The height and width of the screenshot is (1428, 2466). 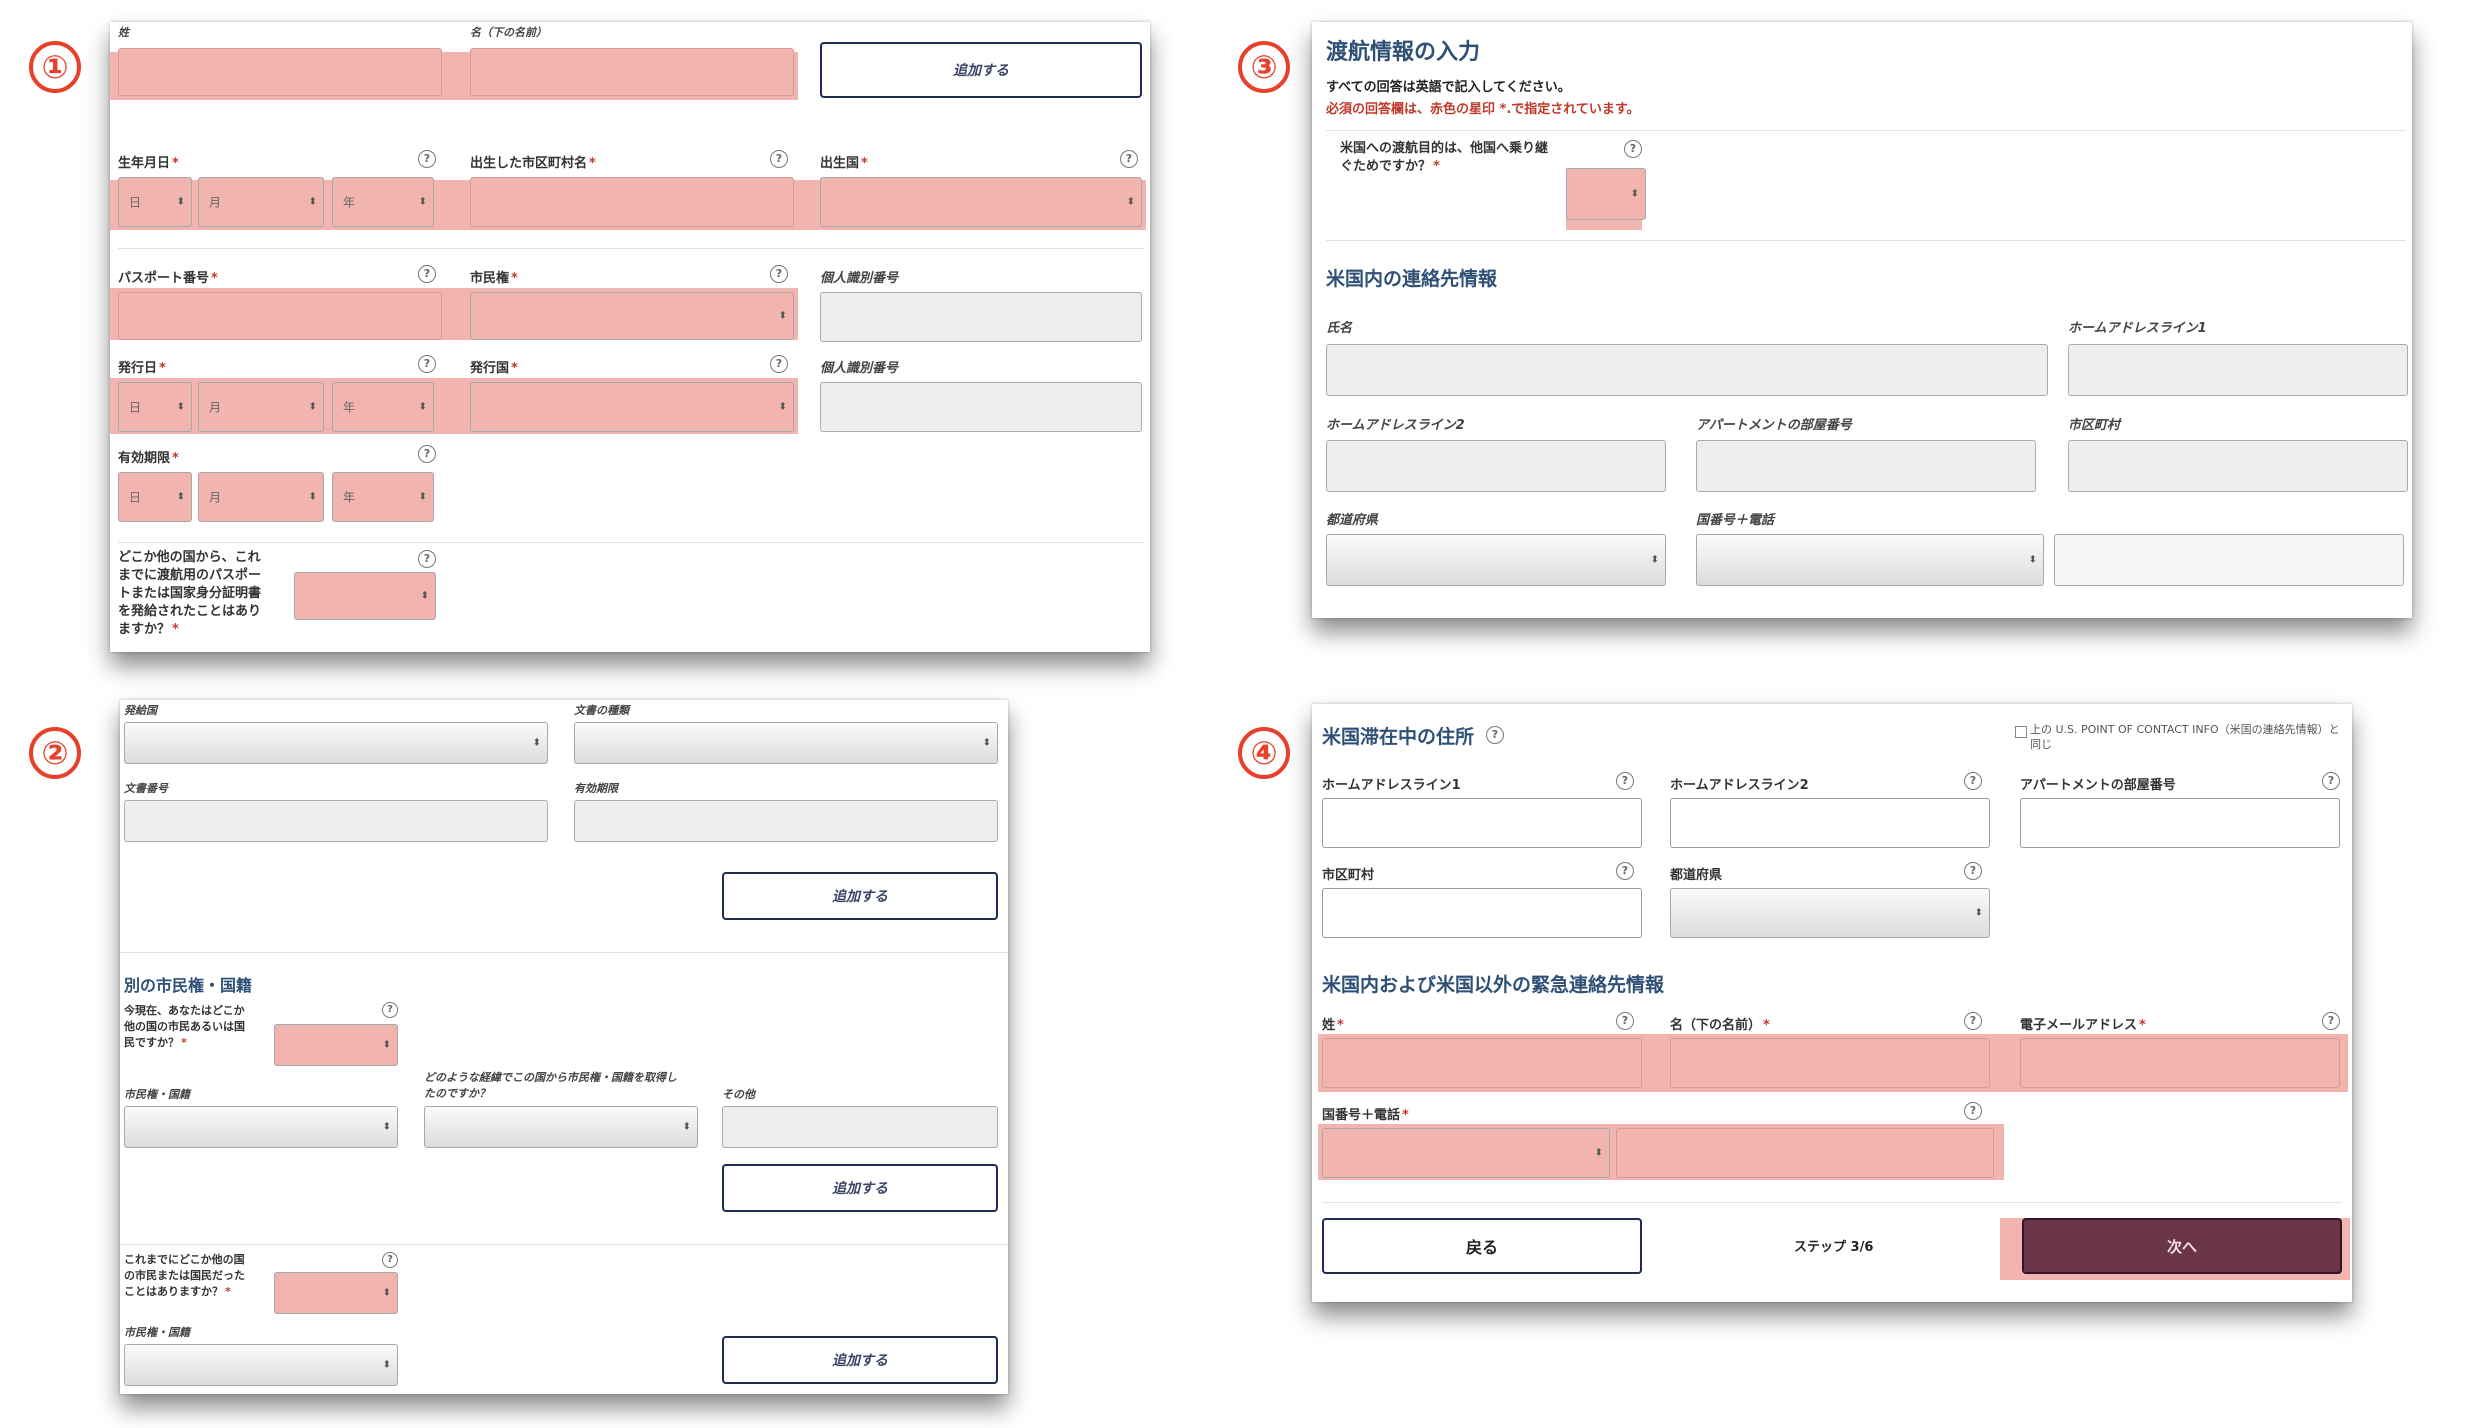 I want to click on expiry-help-icon: ?, so click(x=427, y=454).